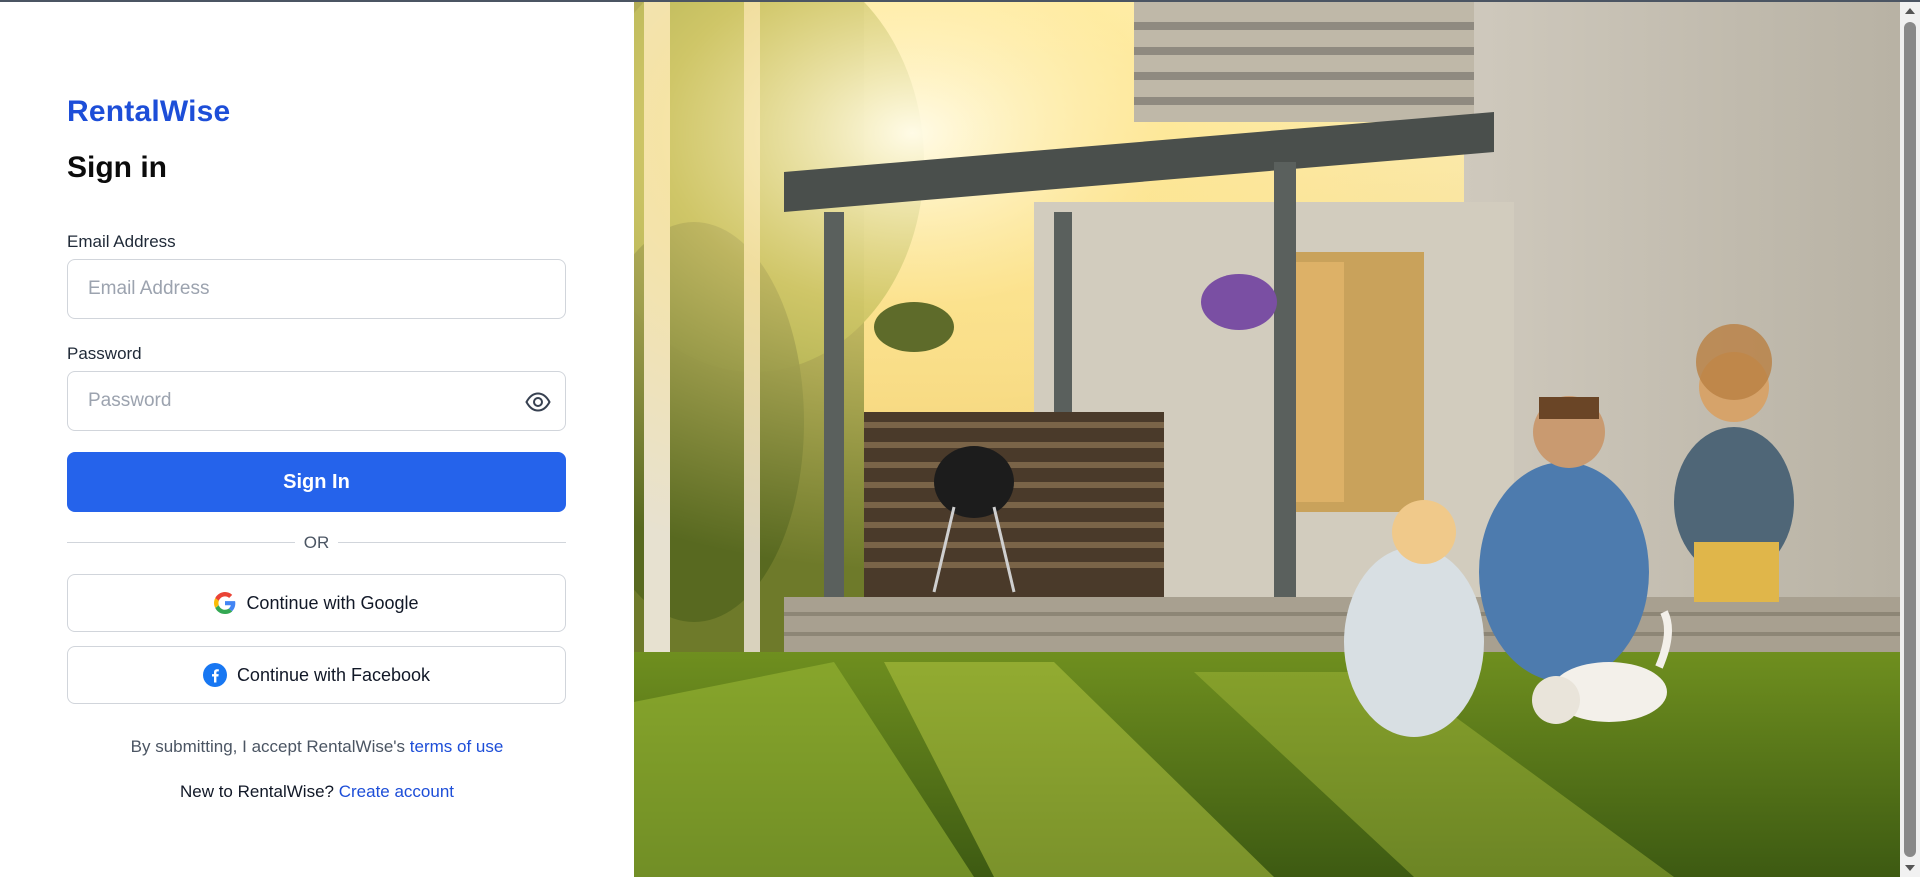  What do you see at coordinates (121, 241) in the screenshot?
I see `email-label: Email Address` at bounding box center [121, 241].